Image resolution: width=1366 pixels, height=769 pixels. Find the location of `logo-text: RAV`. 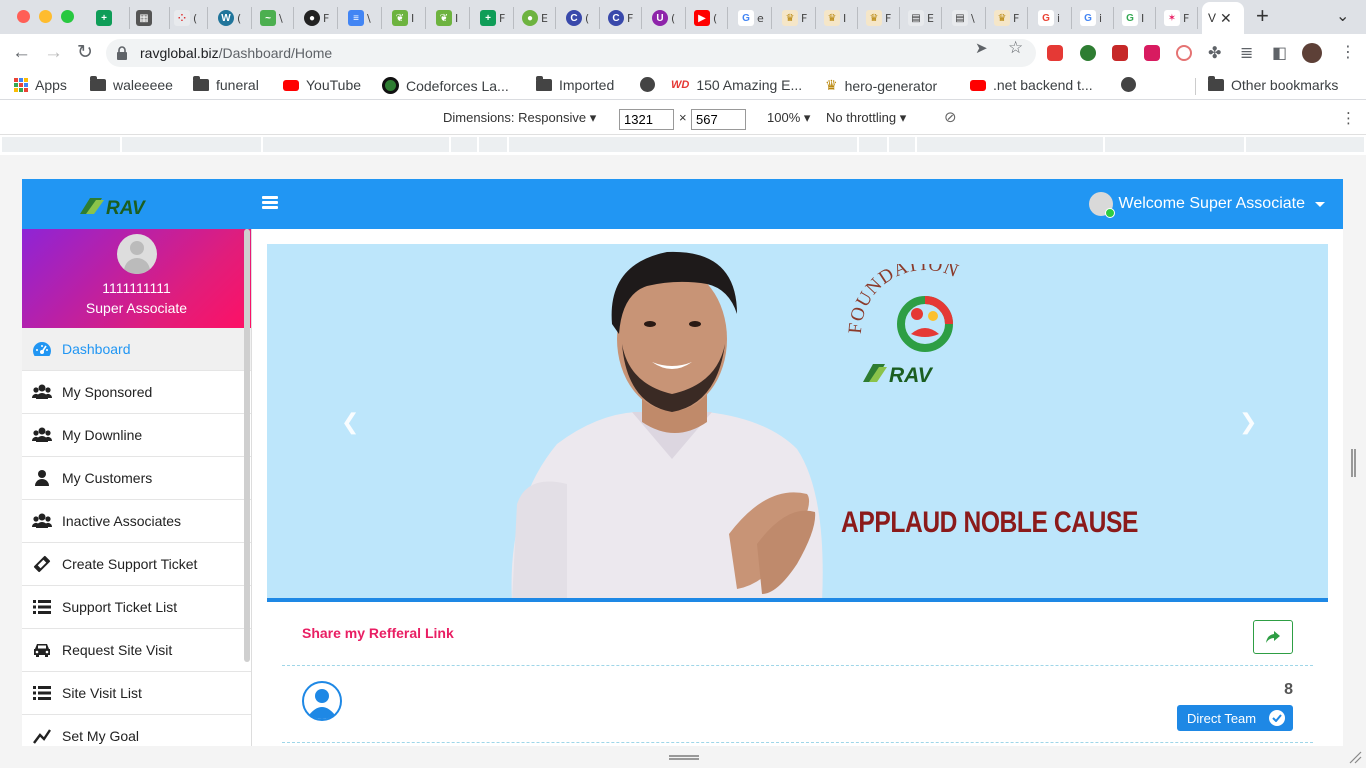

logo-text: RAV is located at coordinates (126, 208).